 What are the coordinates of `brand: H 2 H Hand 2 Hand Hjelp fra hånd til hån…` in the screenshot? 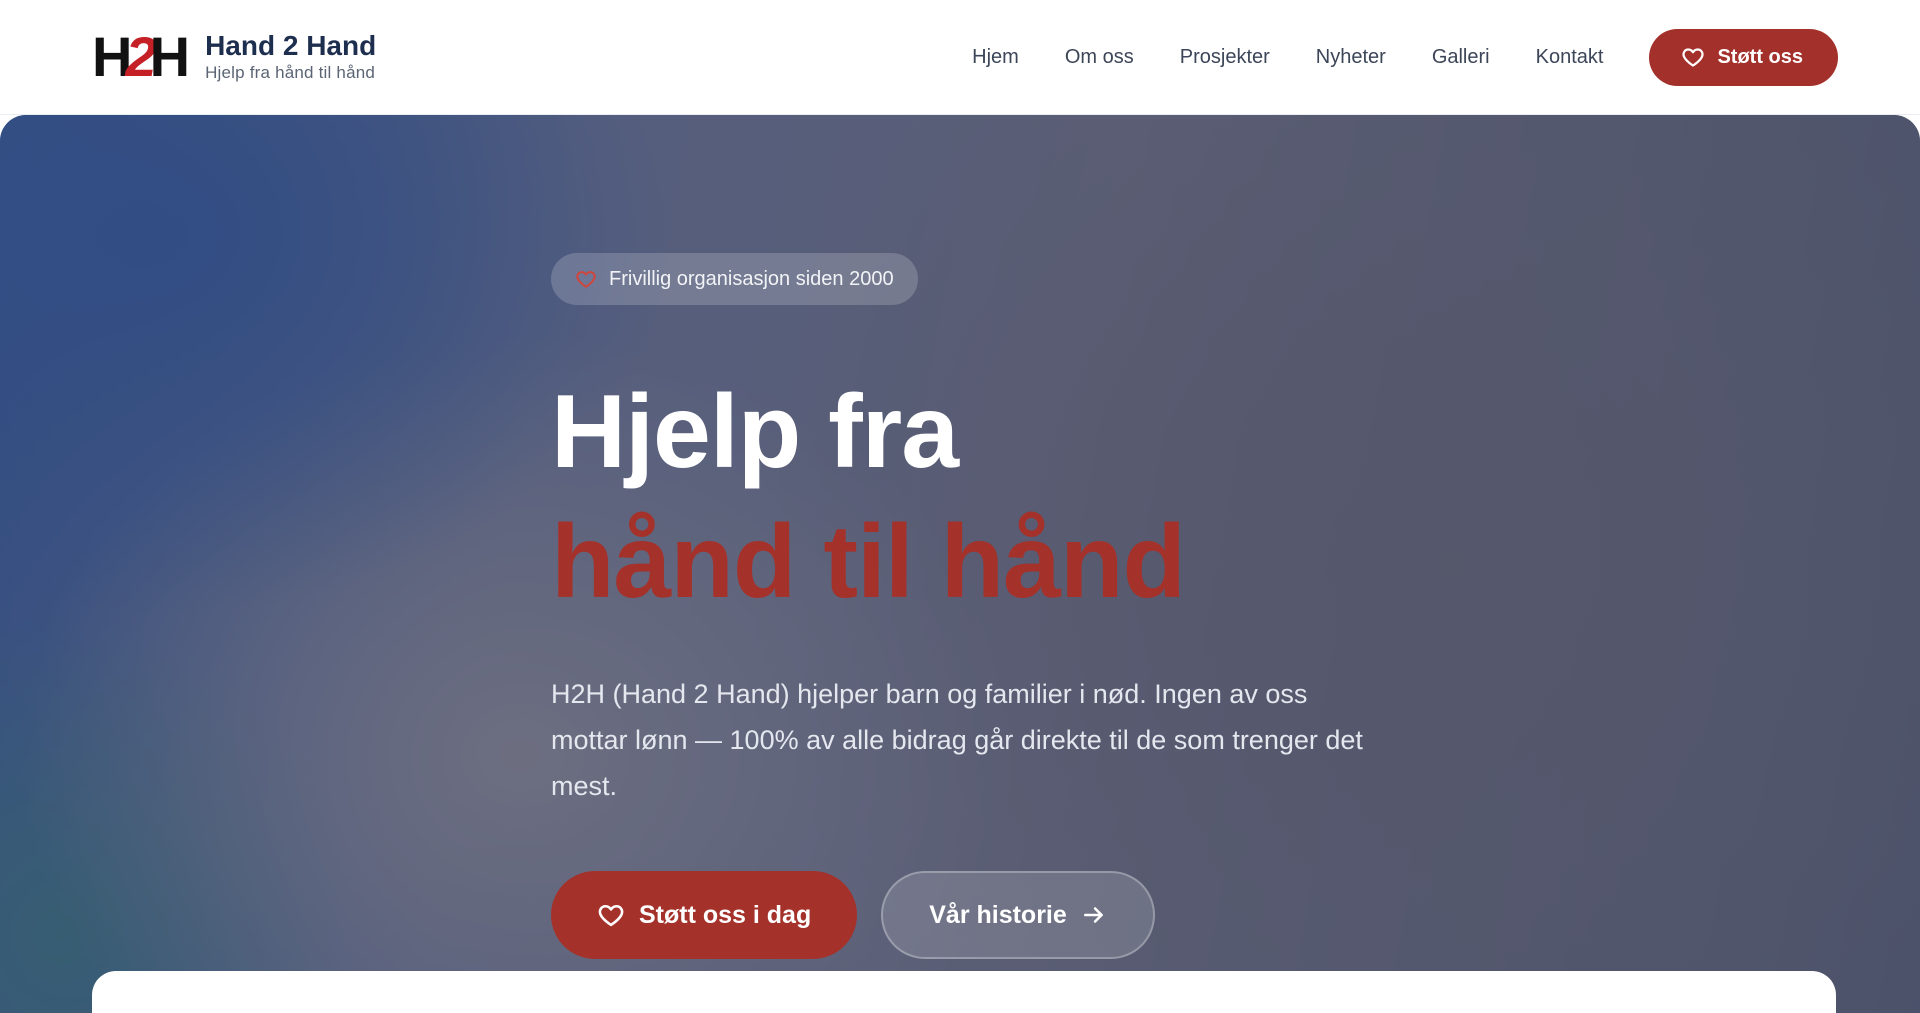 It's located at (234, 57).